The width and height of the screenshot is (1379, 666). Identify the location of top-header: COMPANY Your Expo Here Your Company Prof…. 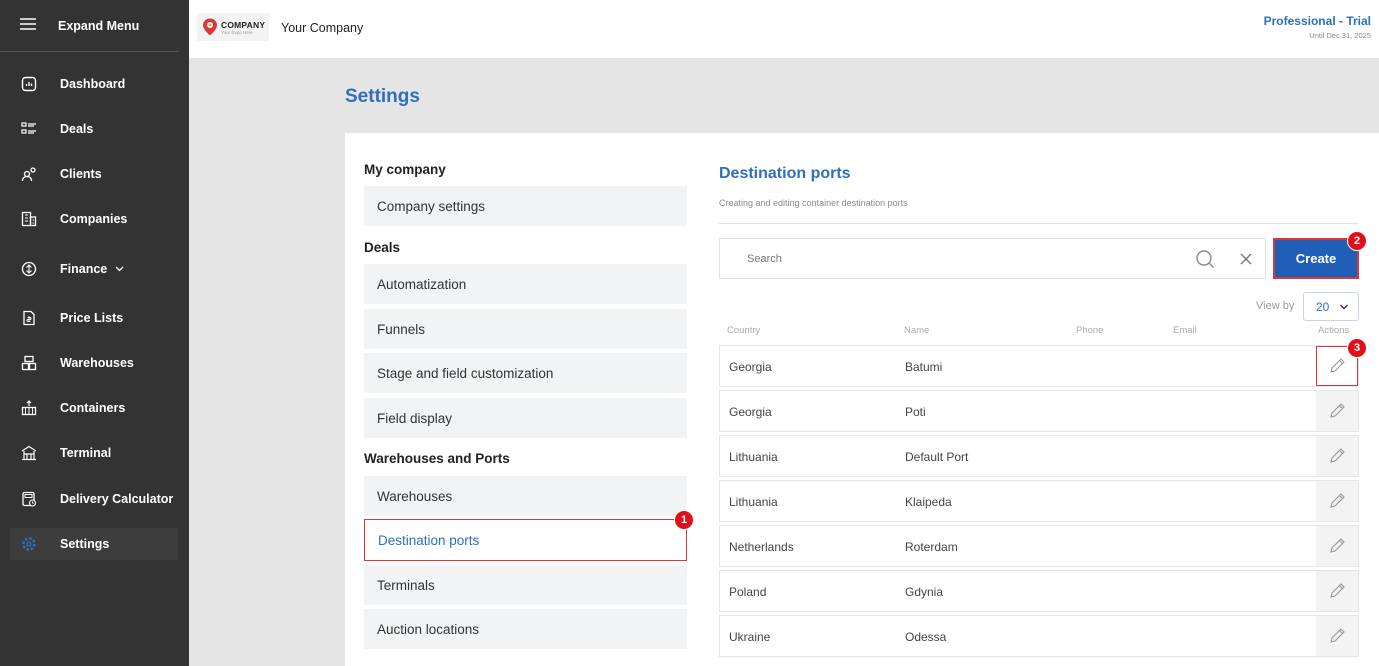
(784, 29).